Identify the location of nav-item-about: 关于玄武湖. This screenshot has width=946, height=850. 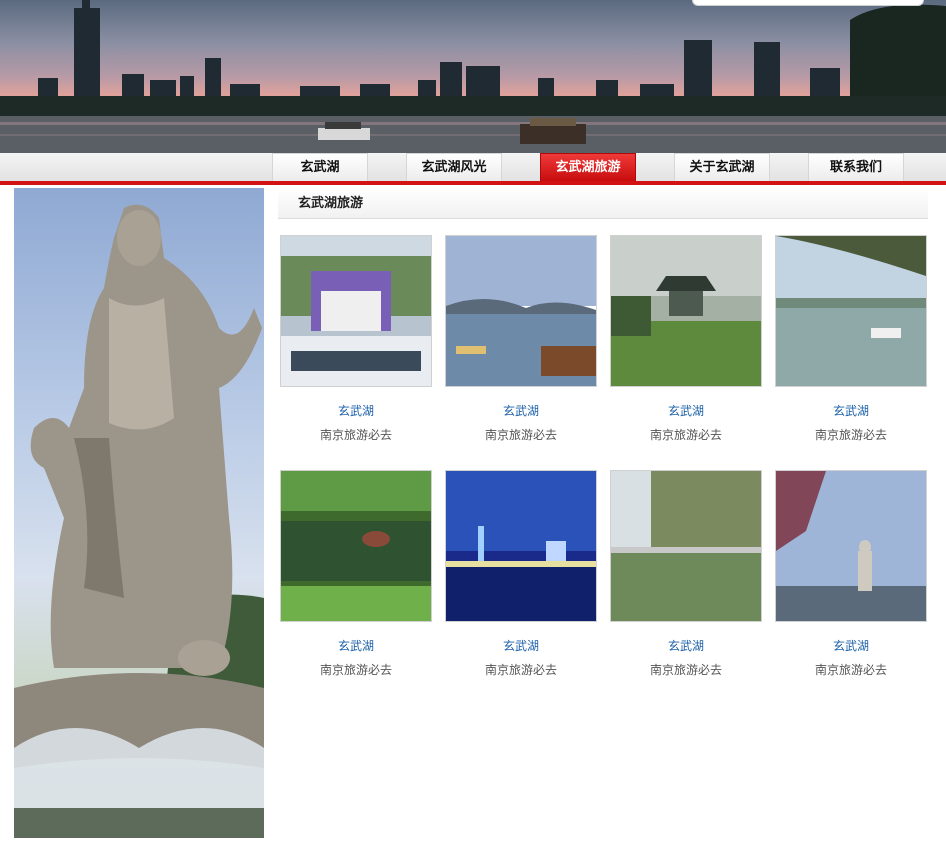
(722, 167).